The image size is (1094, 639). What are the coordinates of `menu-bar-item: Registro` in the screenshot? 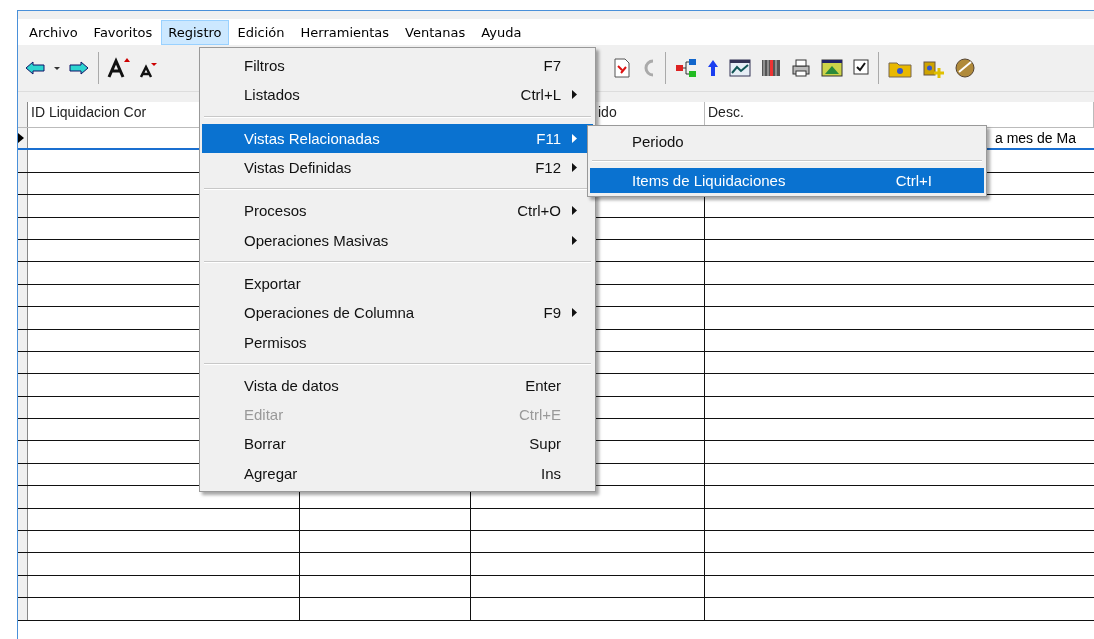 It's located at (195, 32).